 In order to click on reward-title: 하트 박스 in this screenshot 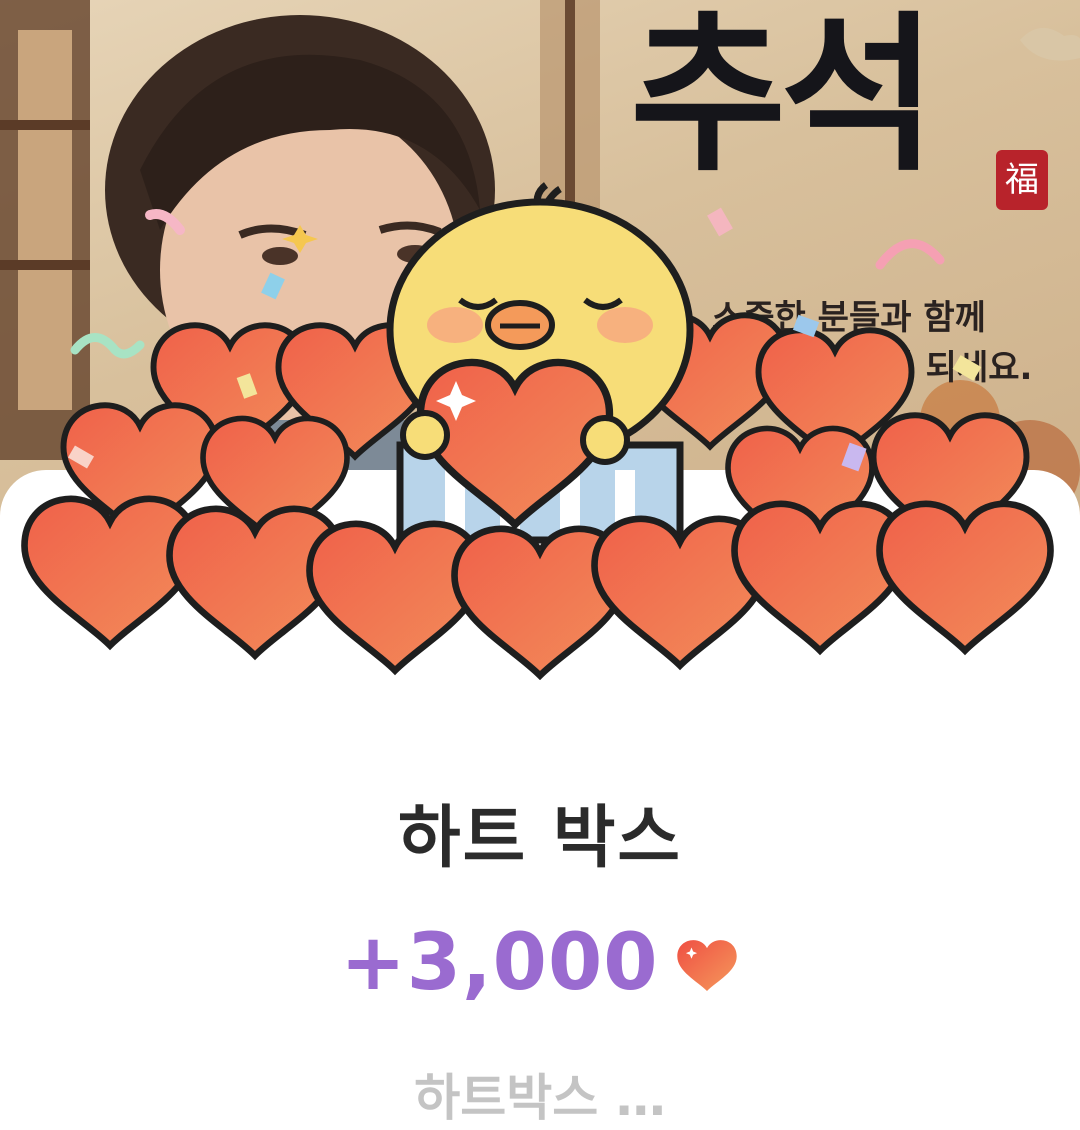, I will do `click(540, 838)`.